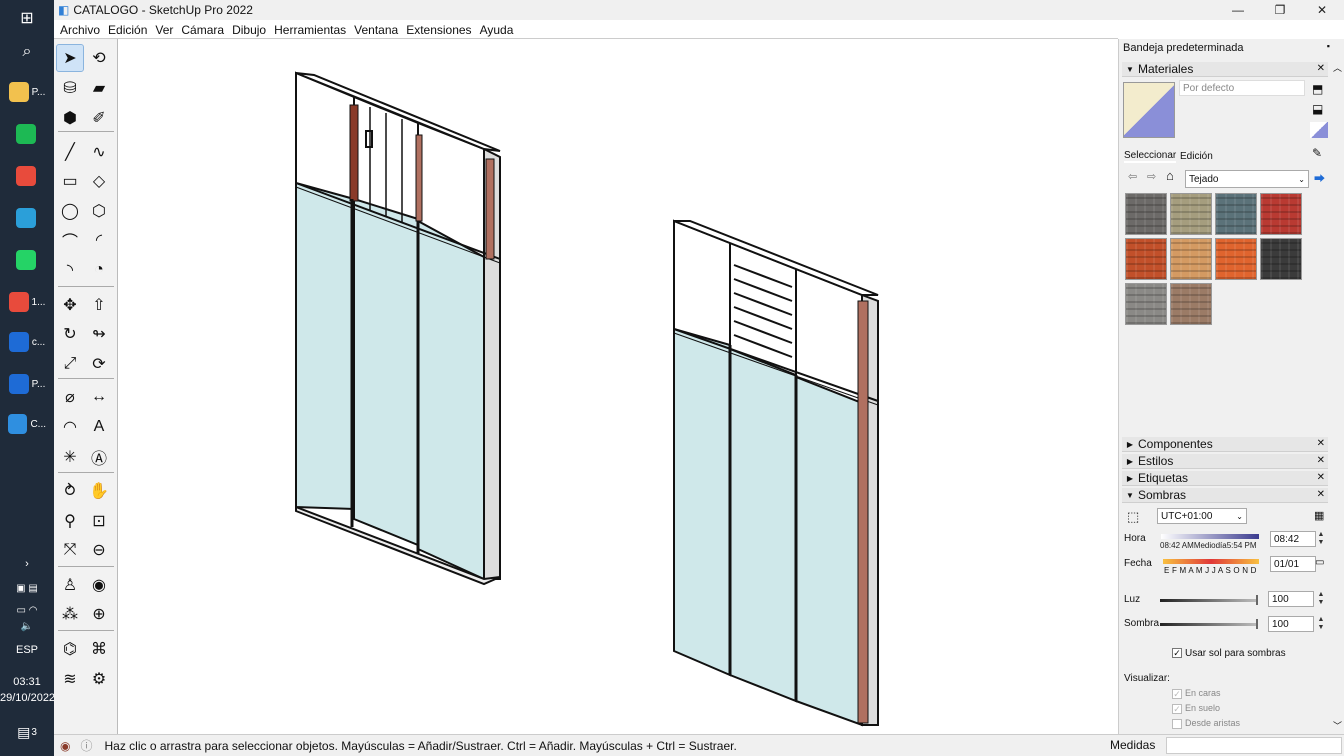 The height and width of the screenshot is (756, 1344). I want to click on spotify-icon, so click(27, 134).